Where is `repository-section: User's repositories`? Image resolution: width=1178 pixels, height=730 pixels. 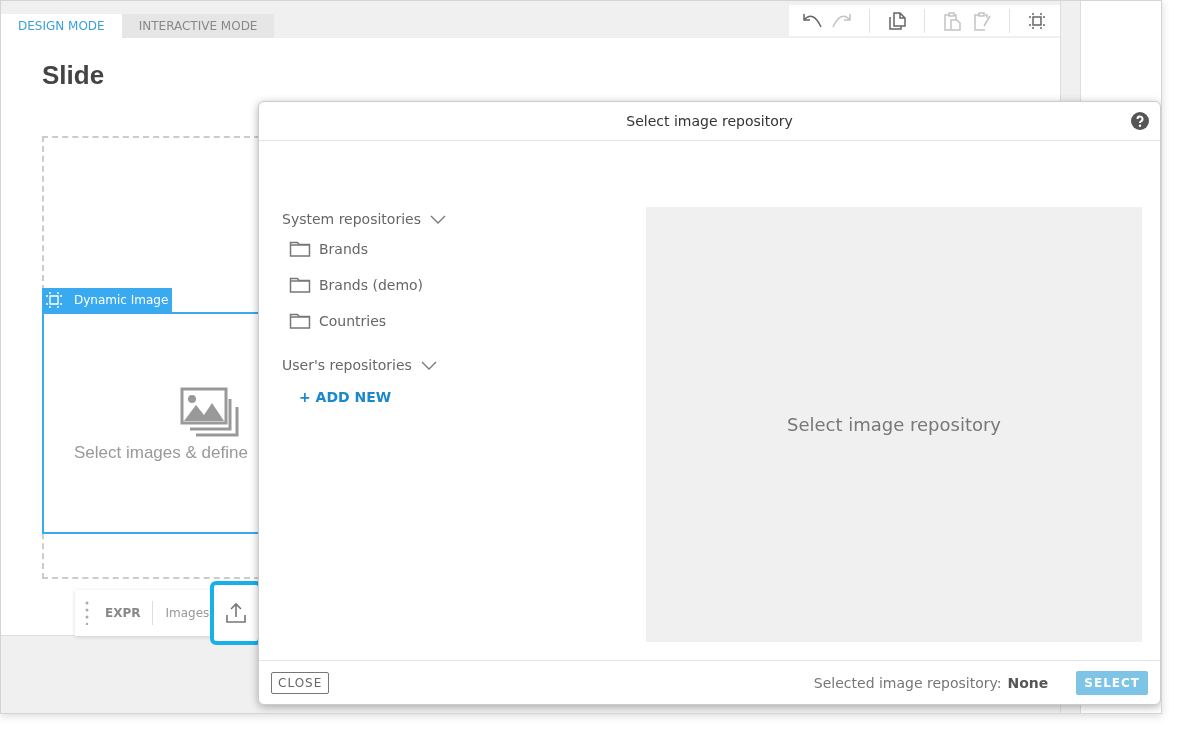
repository-section: User's repositories is located at coordinates (360, 365).